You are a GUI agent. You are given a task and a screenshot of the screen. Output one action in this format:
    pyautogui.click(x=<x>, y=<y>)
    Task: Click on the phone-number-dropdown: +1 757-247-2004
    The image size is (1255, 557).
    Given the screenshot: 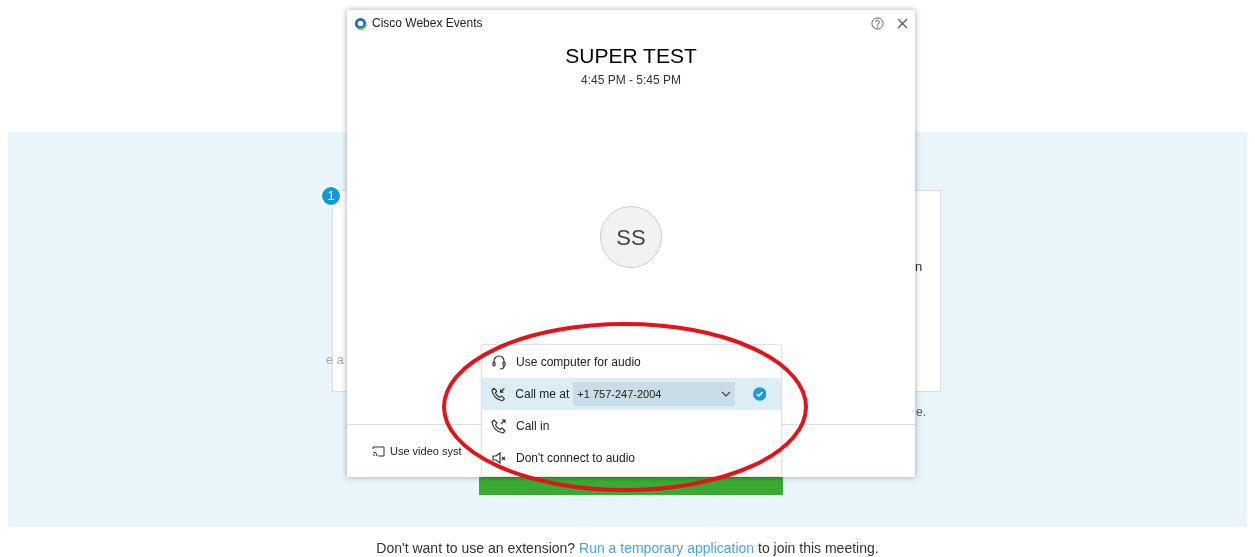 What is the action you would take?
    pyautogui.click(x=654, y=394)
    